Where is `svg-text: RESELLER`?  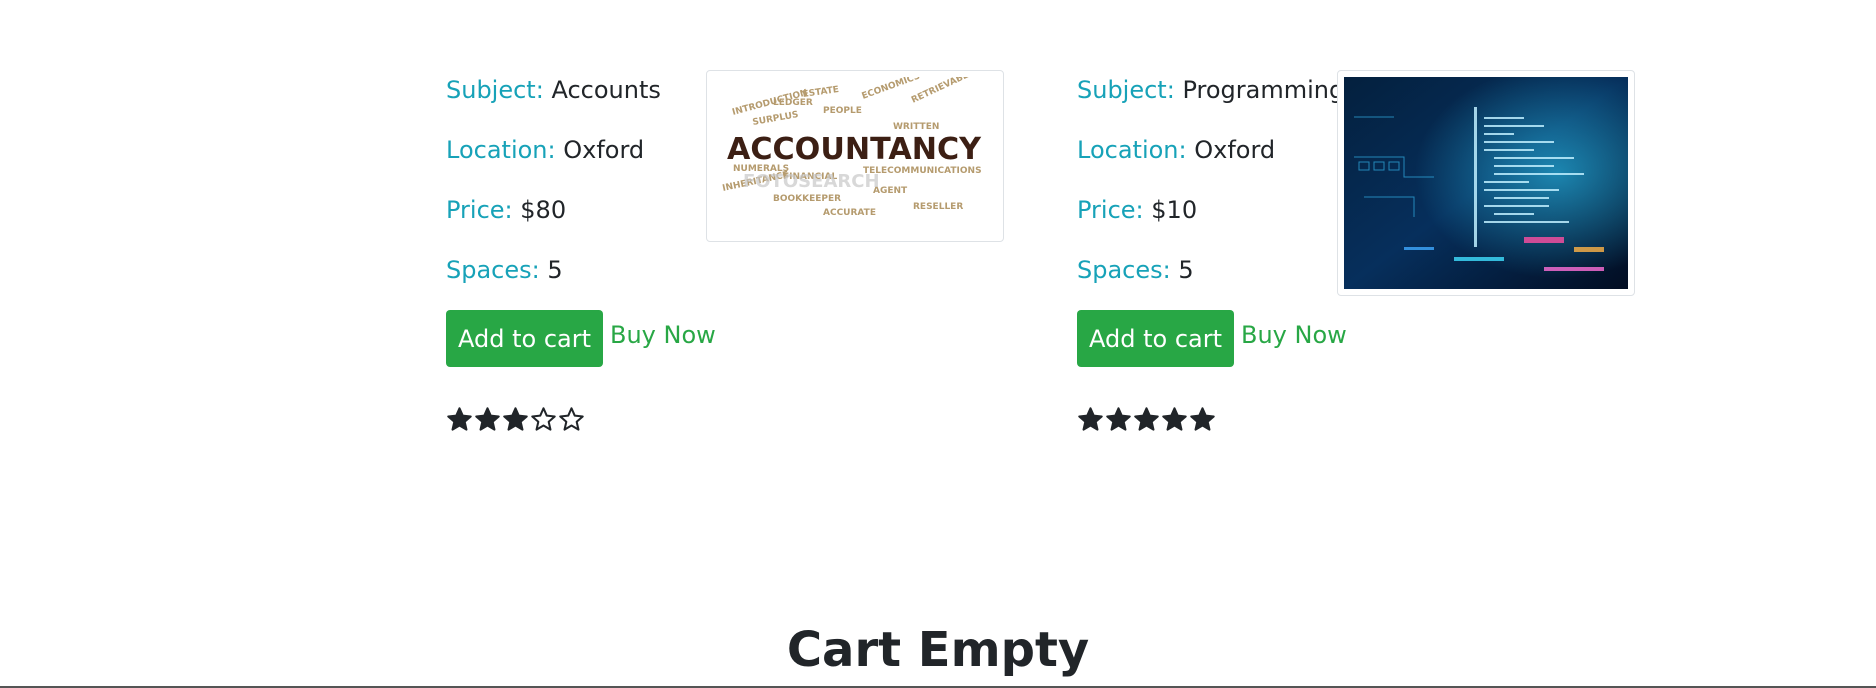 svg-text: RESELLER is located at coordinates (938, 207).